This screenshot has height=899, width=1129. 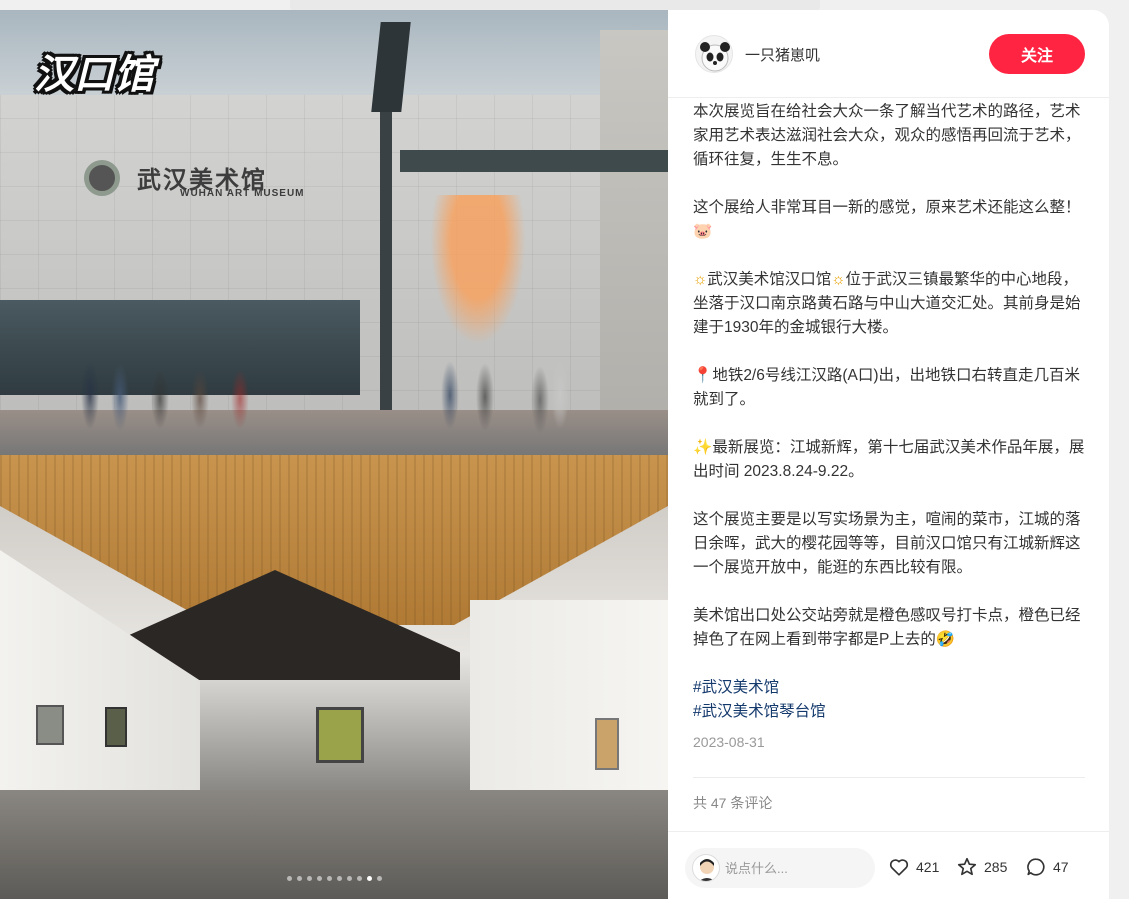 What do you see at coordinates (890, 688) in the screenshot?
I see `hashtag-link: #武汉美术馆` at bounding box center [890, 688].